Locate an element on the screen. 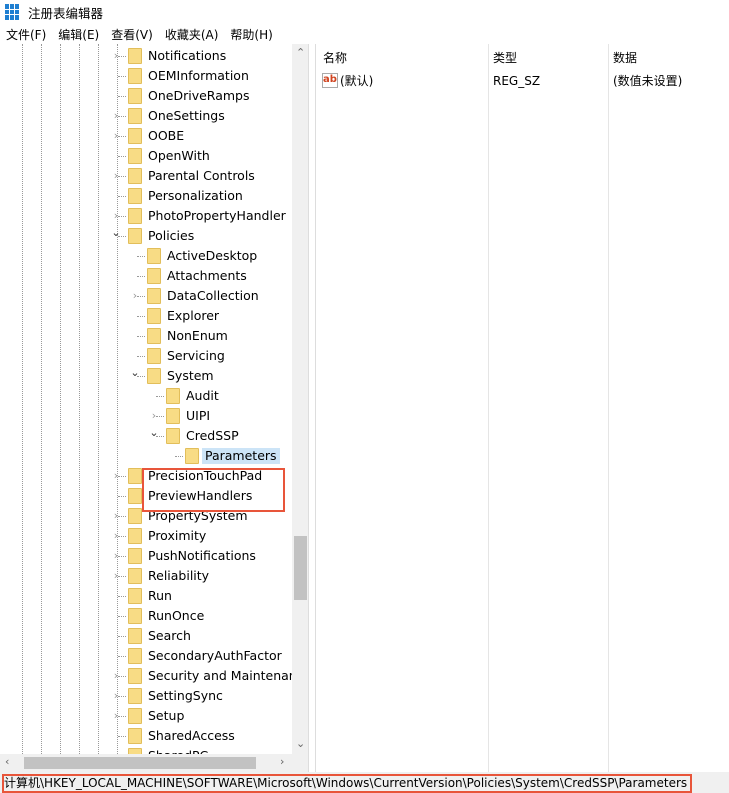  scroll-up-icon: ⌃ is located at coordinates (300, 52).